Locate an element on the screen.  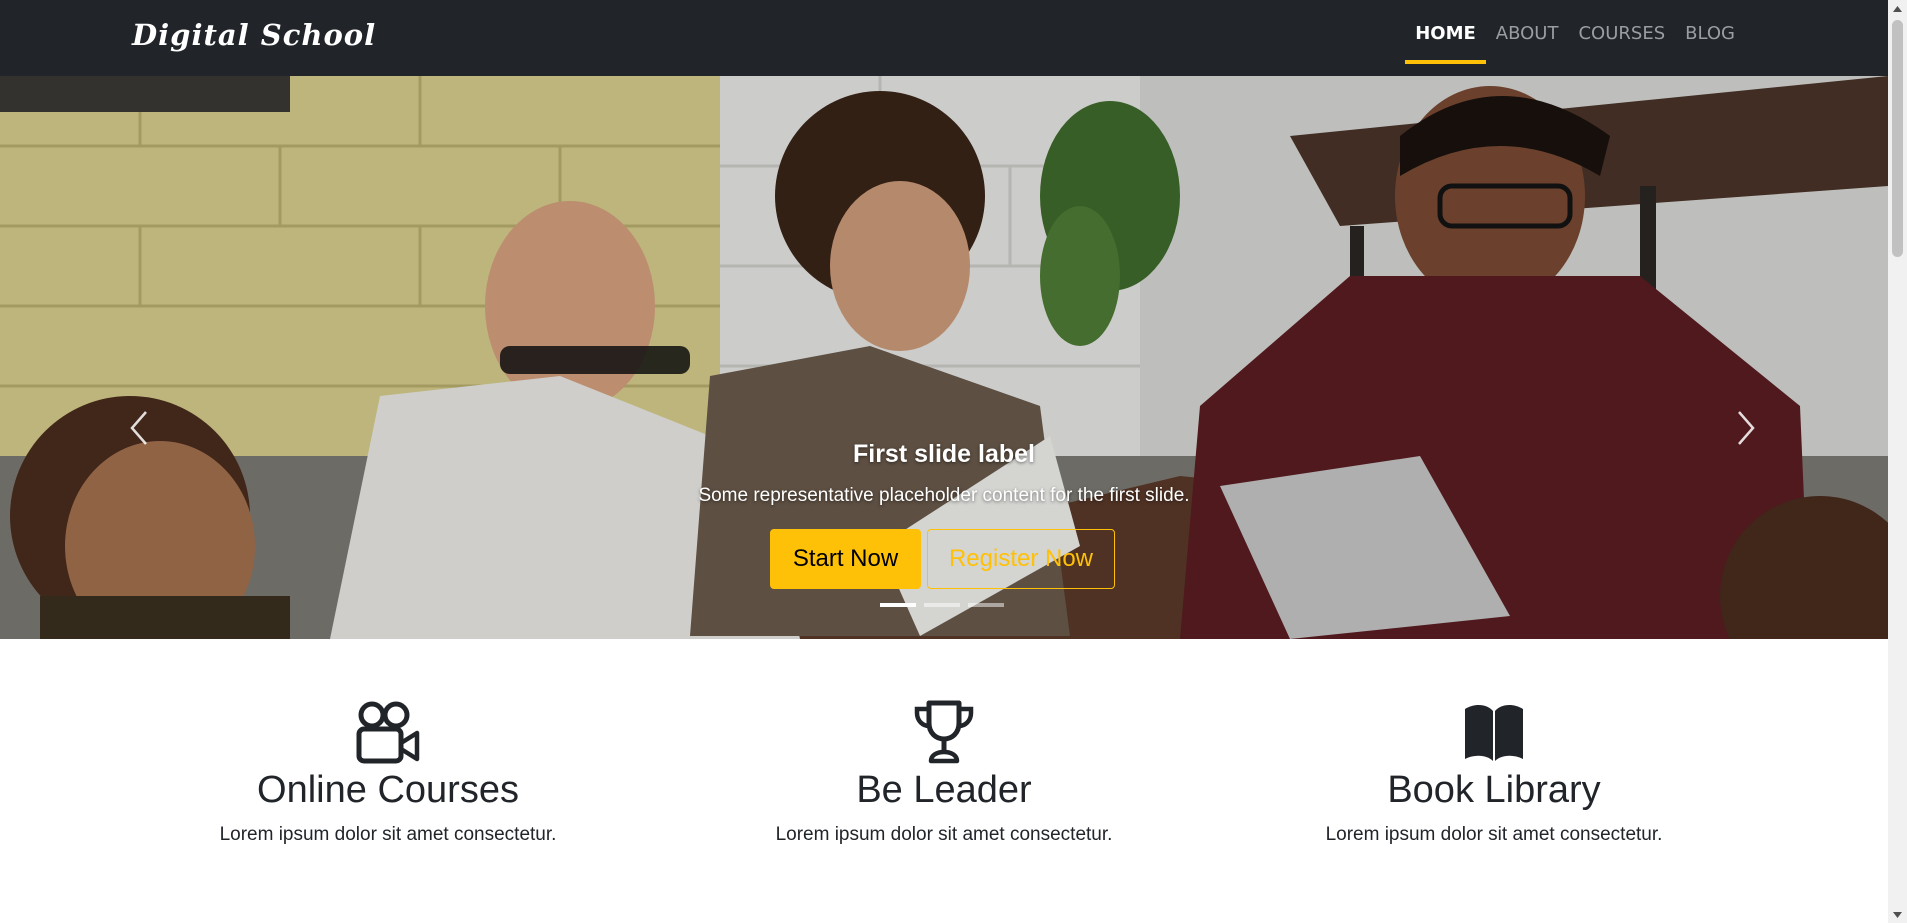
feature-title: Book Library is located at coordinates (1494, 790).